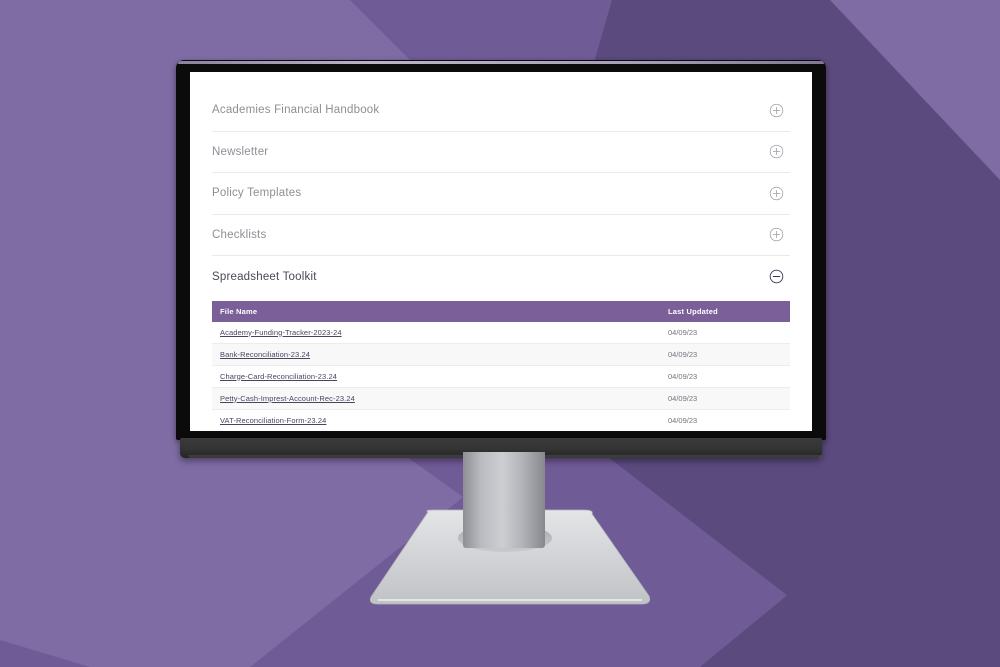 The width and height of the screenshot is (1000, 667). What do you see at coordinates (265, 354) in the screenshot?
I see `file-download-link: Bank-Reconciliation-23.24` at bounding box center [265, 354].